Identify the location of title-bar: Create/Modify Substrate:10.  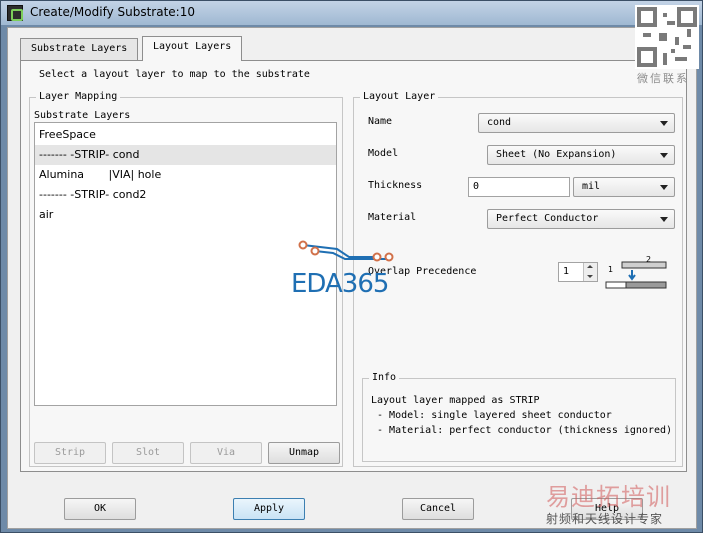
(351, 13).